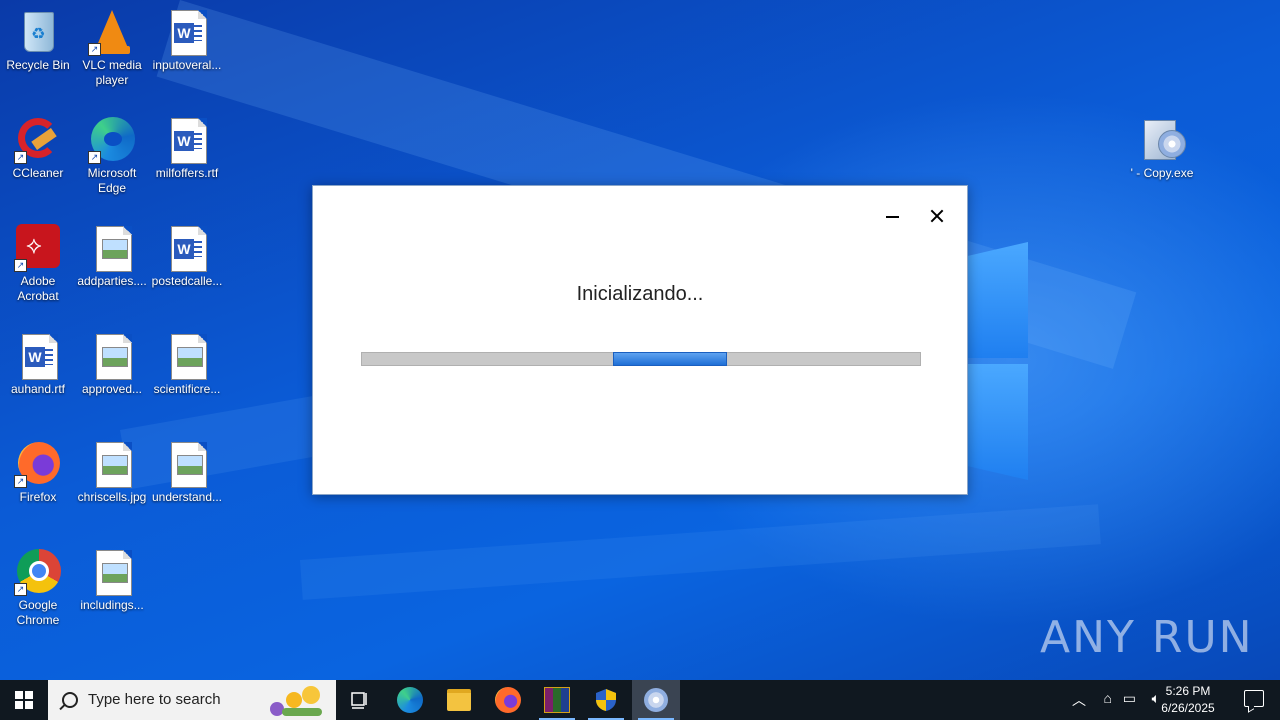  I want to click on taskbar-file-explorer, so click(459, 700).